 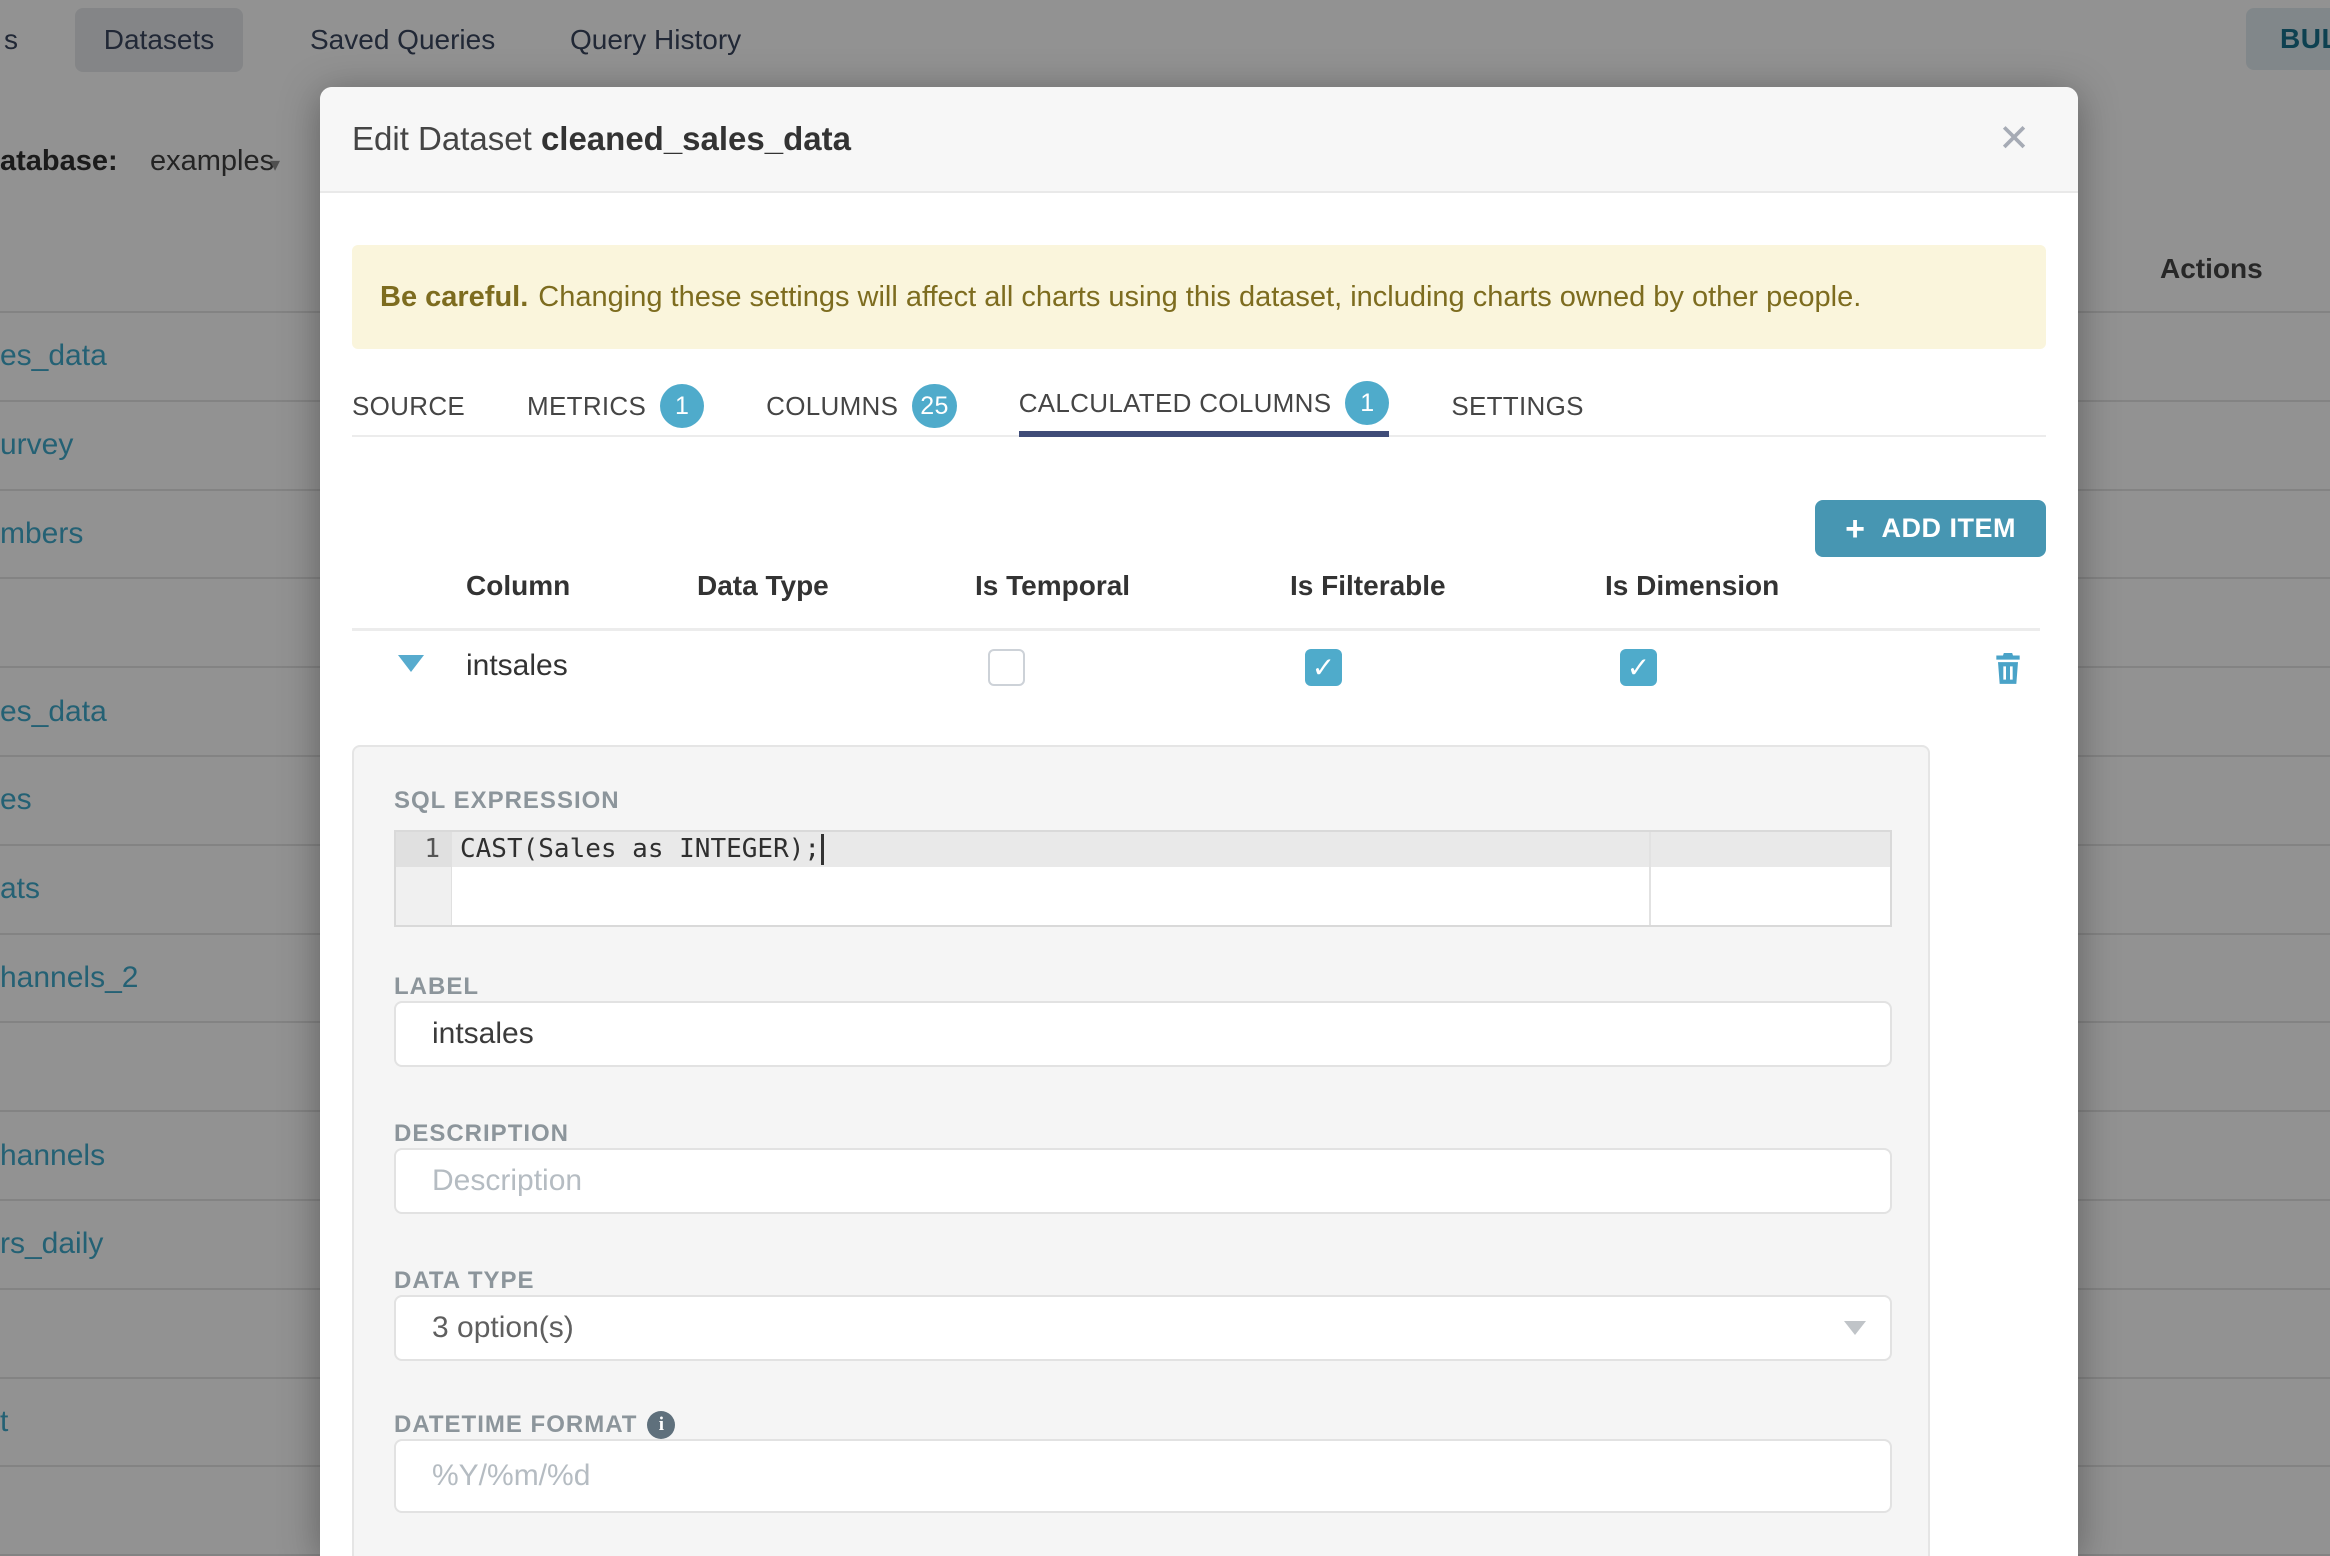 What do you see at coordinates (518, 585) in the screenshot?
I see `col-header-column: Column` at bounding box center [518, 585].